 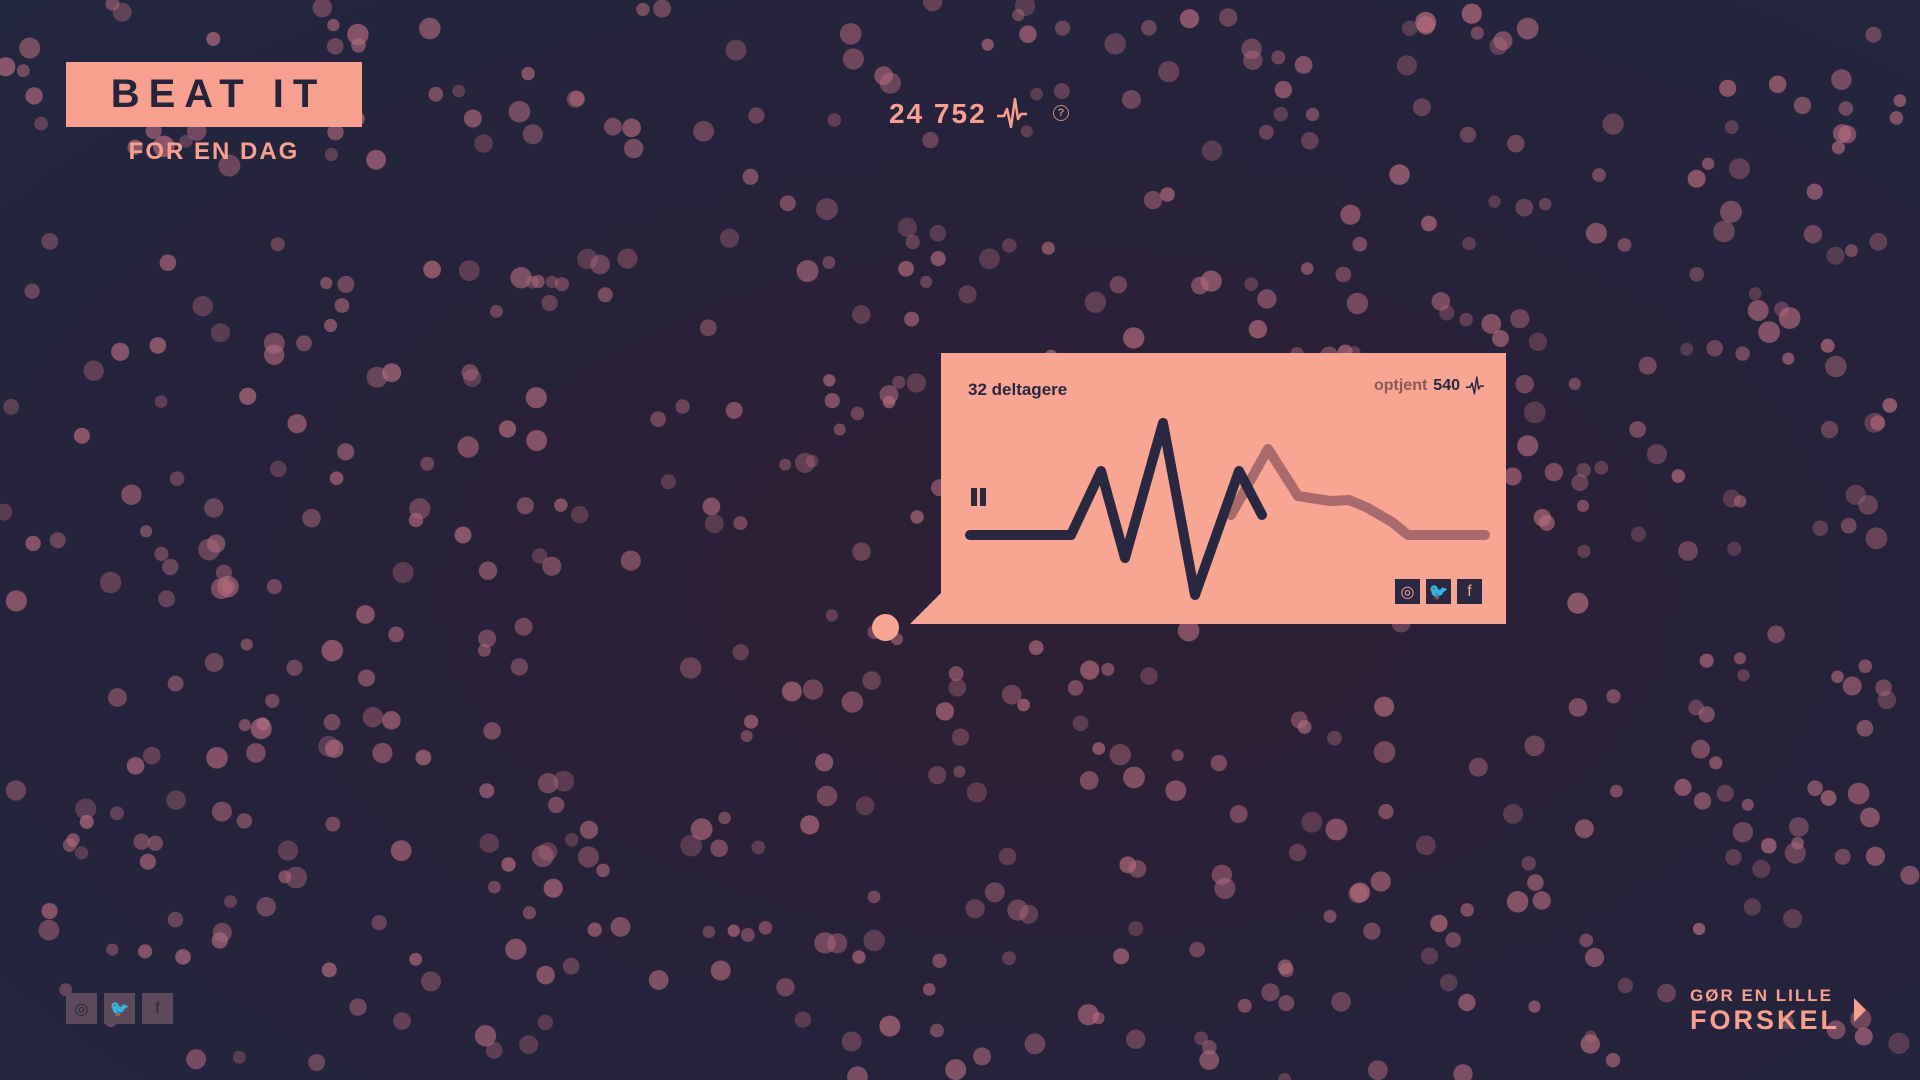 What do you see at coordinates (1358, 492) in the screenshot?
I see `waveform-remaining` at bounding box center [1358, 492].